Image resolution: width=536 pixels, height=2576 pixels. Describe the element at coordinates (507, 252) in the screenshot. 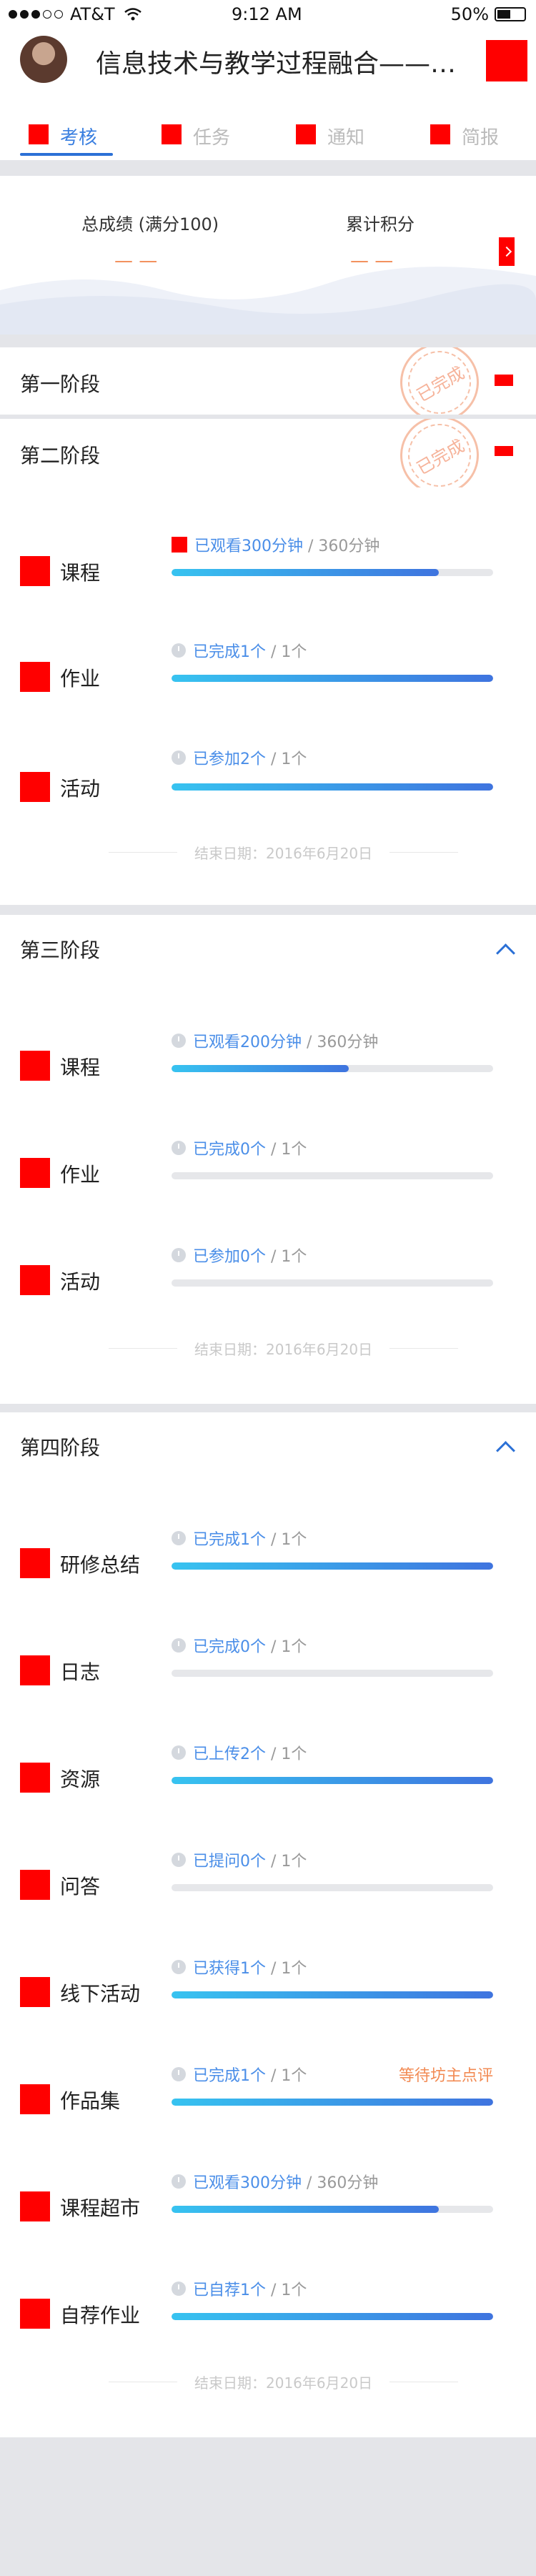

I see `summary-arrow-icon` at that location.